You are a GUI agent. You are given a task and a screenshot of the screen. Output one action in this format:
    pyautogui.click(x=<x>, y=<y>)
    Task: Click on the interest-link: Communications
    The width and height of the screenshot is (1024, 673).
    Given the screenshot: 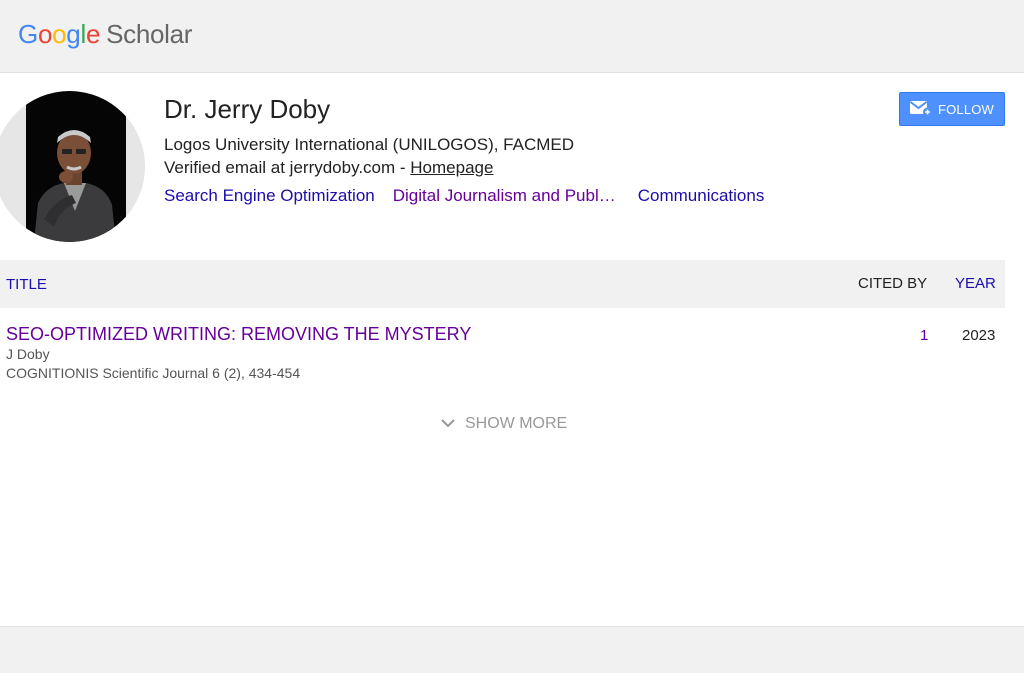 What is the action you would take?
    pyautogui.click(x=701, y=196)
    